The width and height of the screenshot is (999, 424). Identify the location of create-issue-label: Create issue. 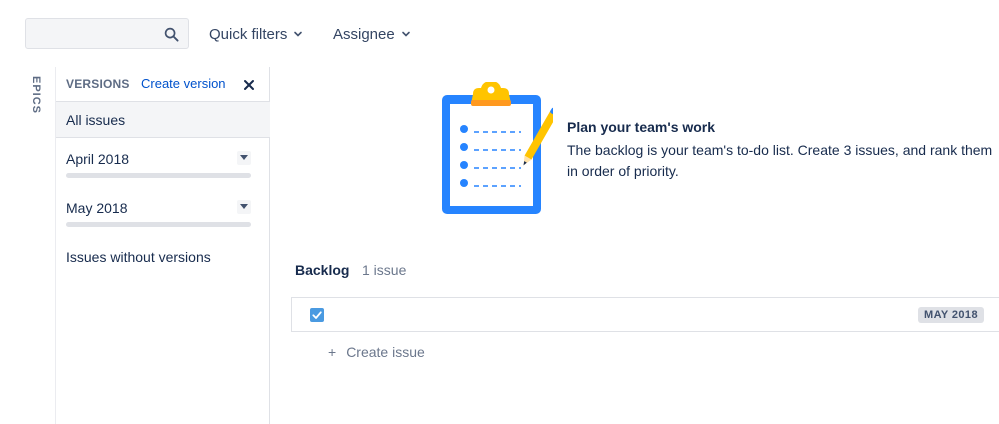
(385, 352).